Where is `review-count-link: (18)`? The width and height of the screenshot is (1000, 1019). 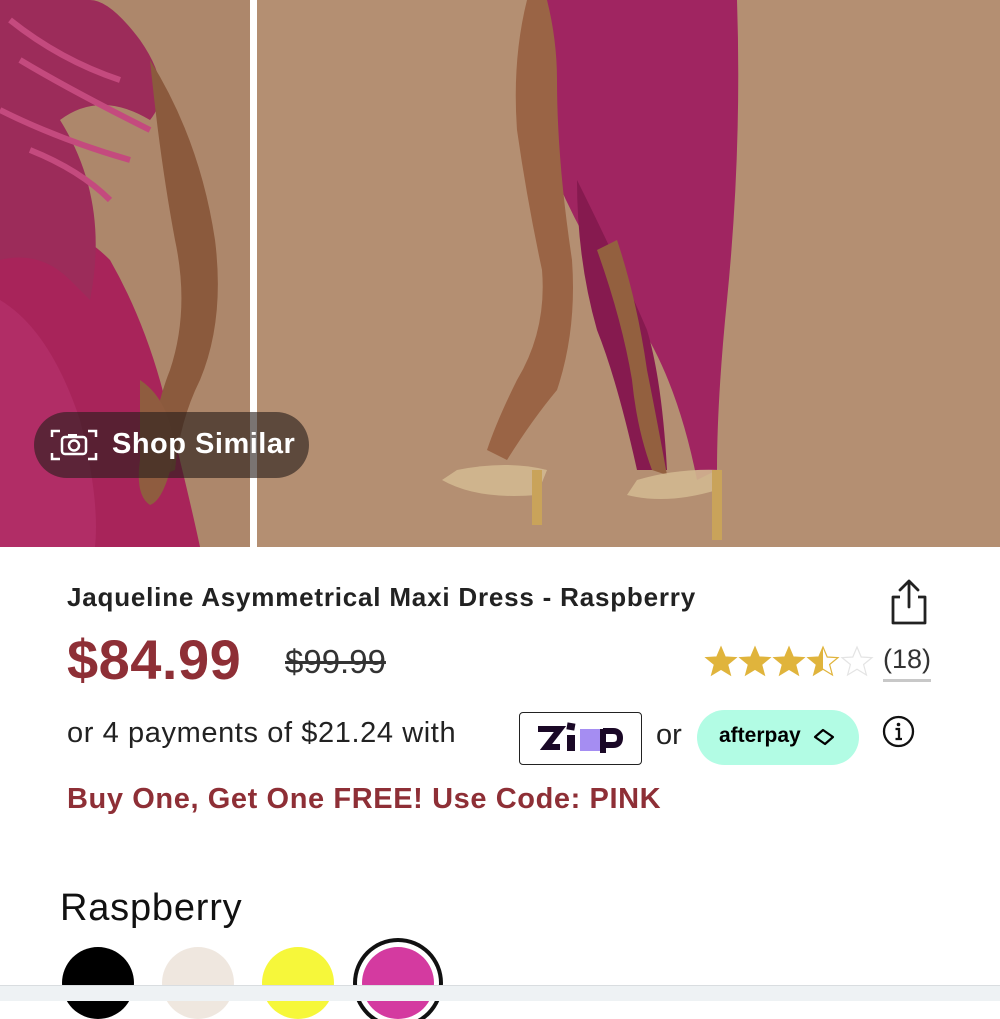 review-count-link: (18) is located at coordinates (907, 663).